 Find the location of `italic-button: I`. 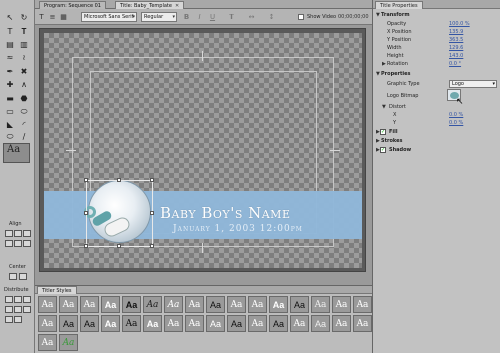

italic-button: I is located at coordinates (199, 17).